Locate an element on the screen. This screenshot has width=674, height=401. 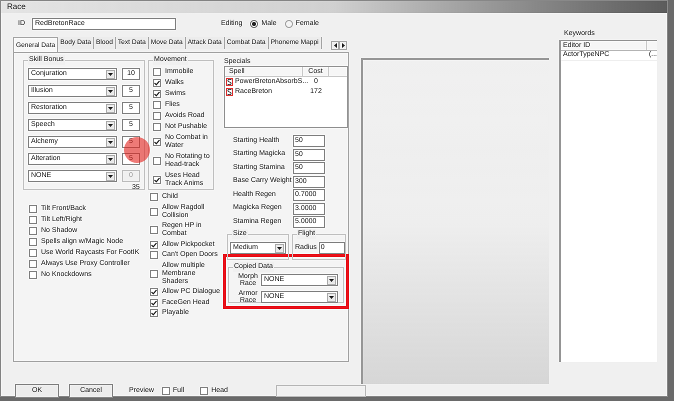
window-title: Race is located at coordinates (16, 7).